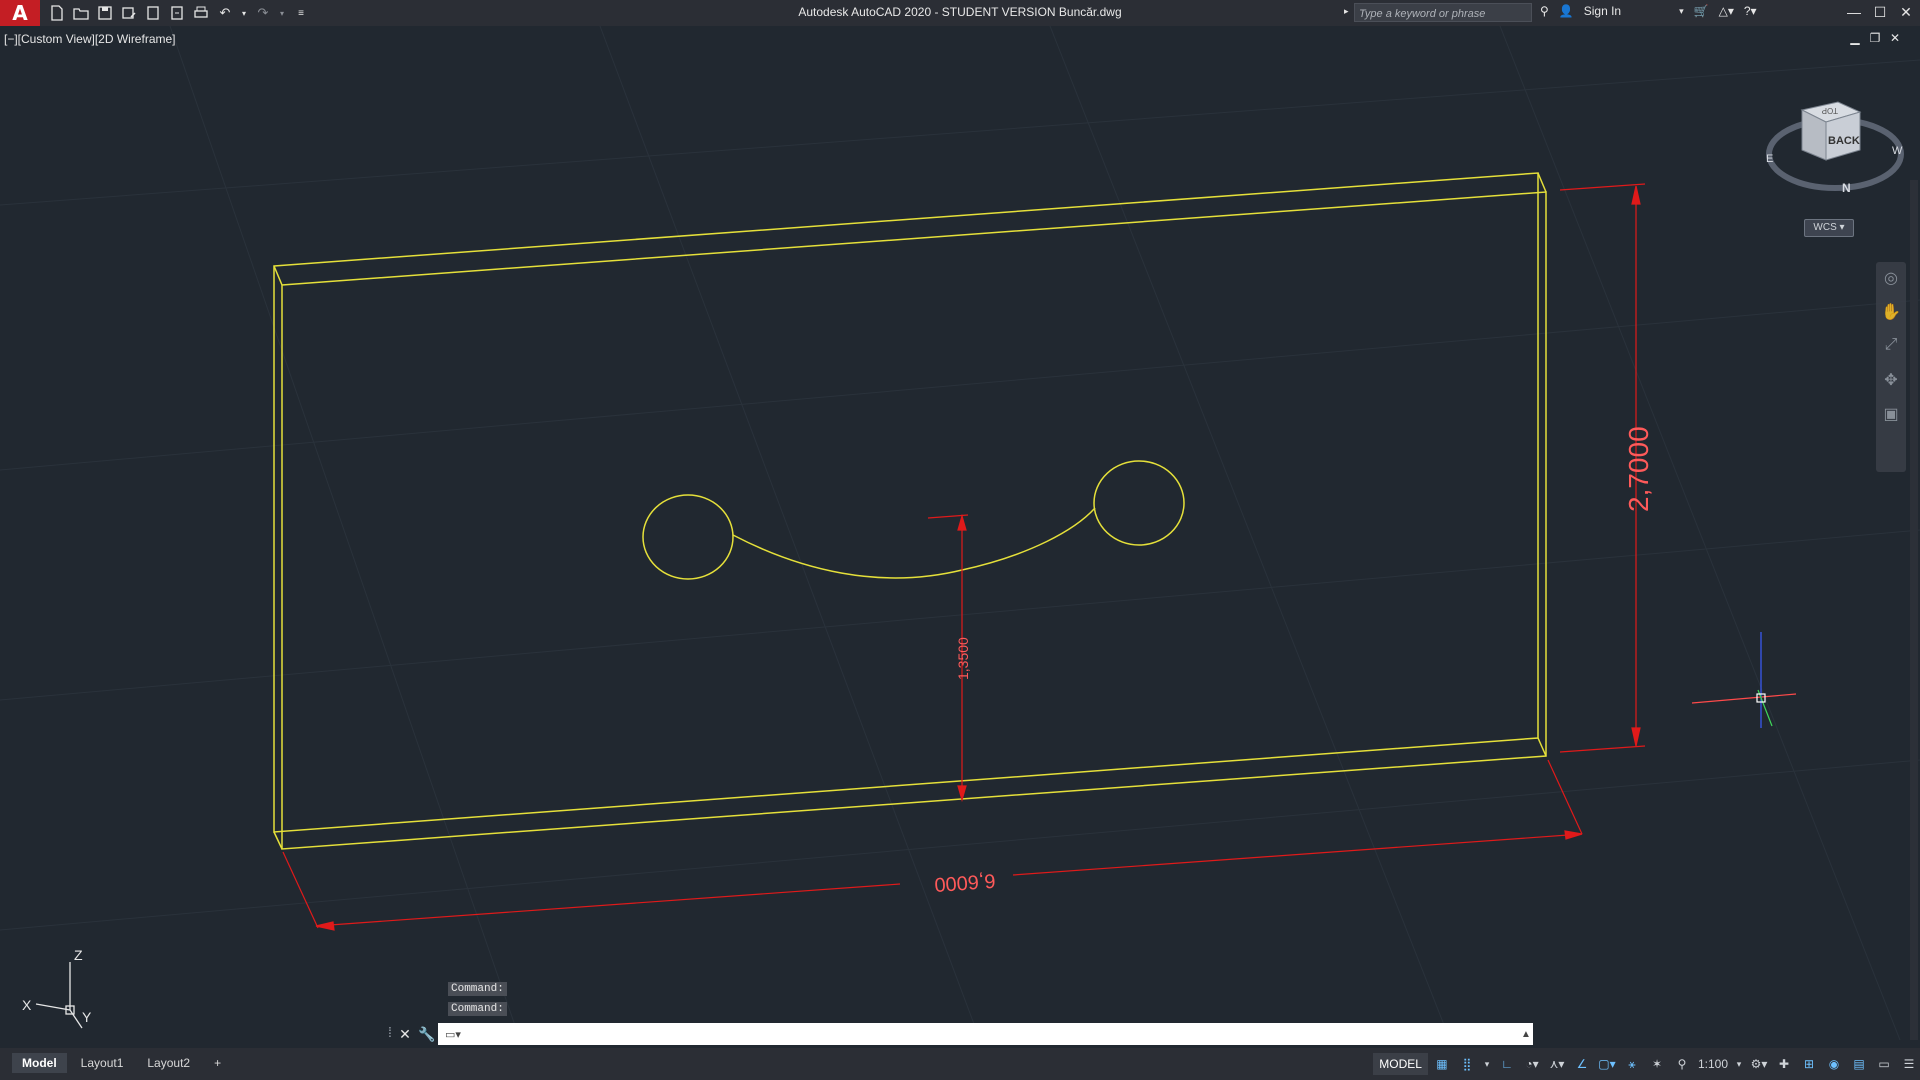  What do you see at coordinates (217, 1063) in the screenshot?
I see `add-layout-button: +` at bounding box center [217, 1063].